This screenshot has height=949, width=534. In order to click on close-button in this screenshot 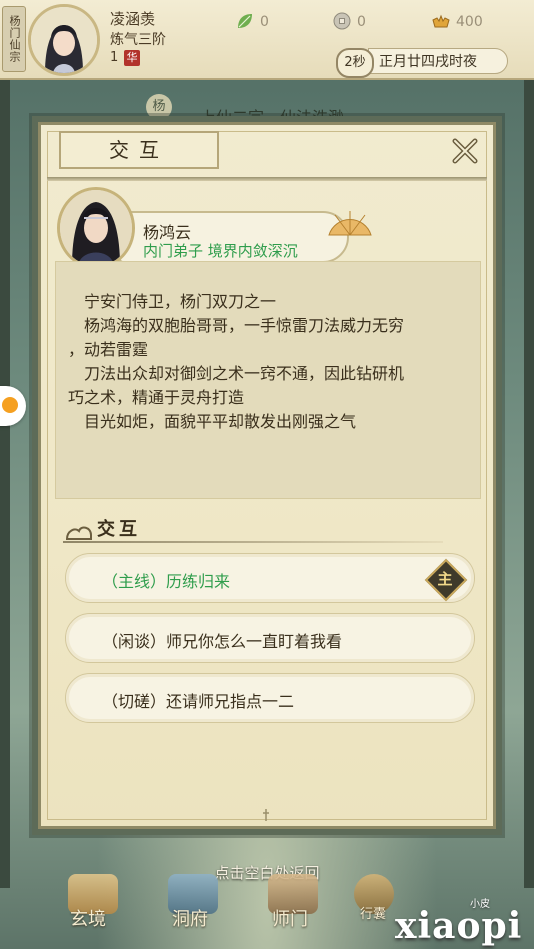, I will do `click(465, 151)`.